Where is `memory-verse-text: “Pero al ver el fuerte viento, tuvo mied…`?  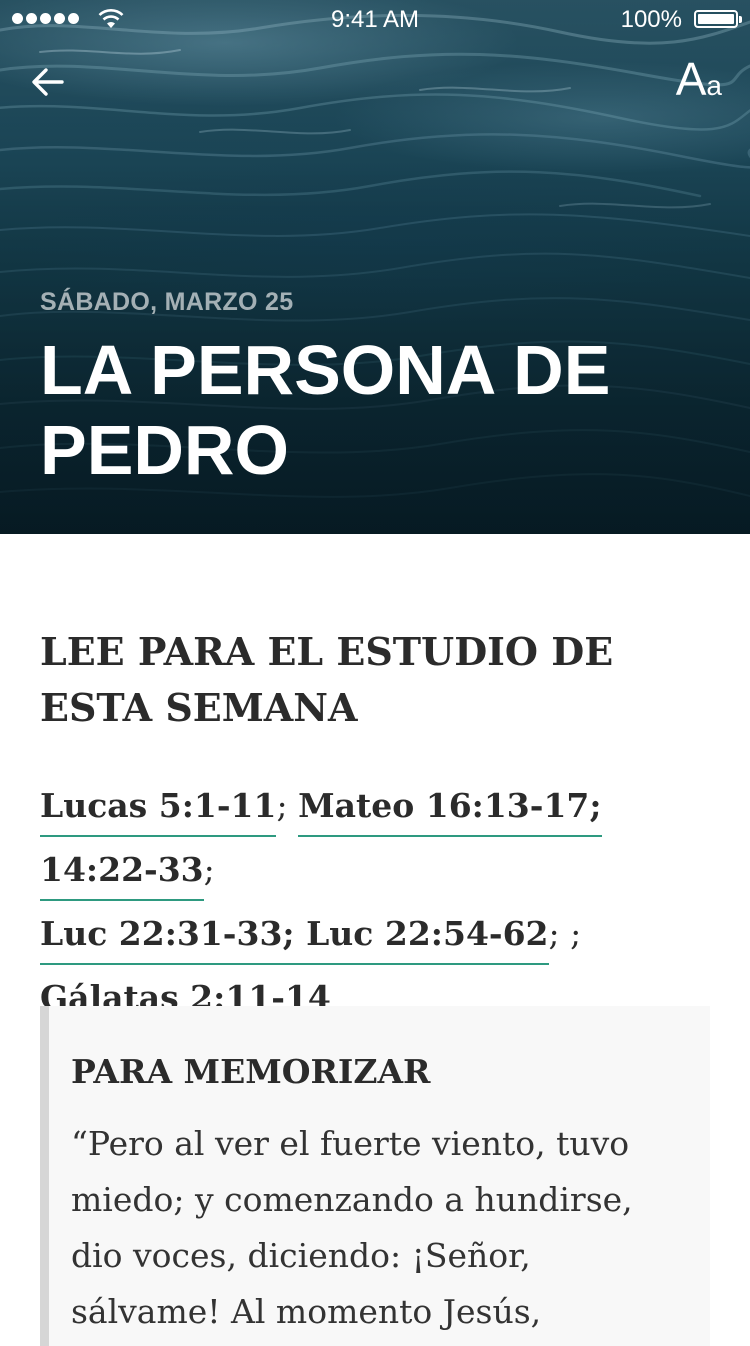 memory-verse-text: “Pero al ver el fuerte viento, tuvo mied… is located at coordinates (352, 1227).